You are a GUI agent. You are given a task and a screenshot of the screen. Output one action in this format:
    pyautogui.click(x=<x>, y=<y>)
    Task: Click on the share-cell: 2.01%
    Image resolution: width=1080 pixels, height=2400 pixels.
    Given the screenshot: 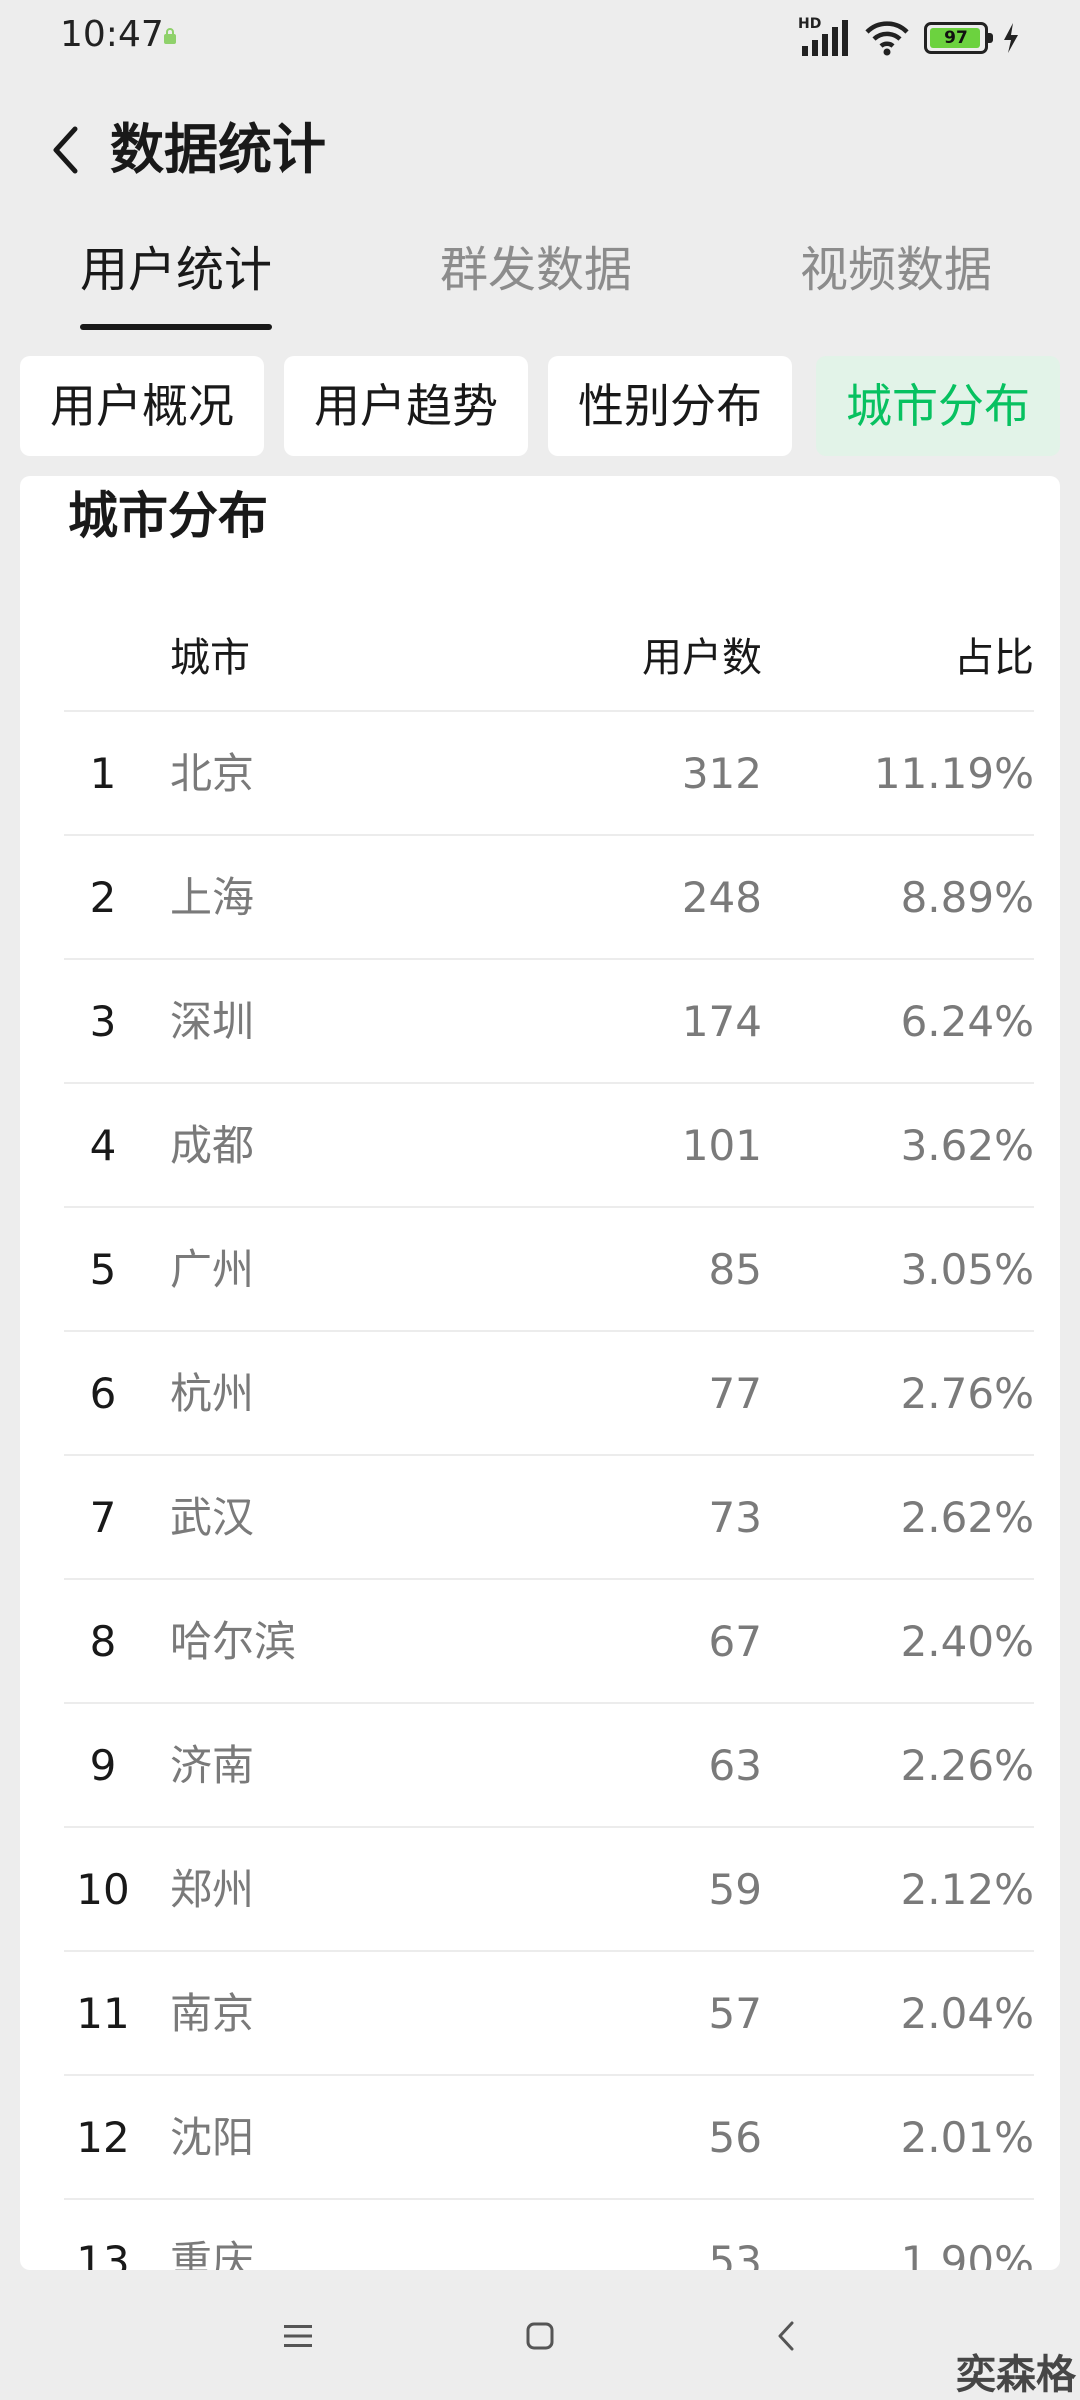 What is the action you would take?
    pyautogui.click(x=967, y=2137)
    